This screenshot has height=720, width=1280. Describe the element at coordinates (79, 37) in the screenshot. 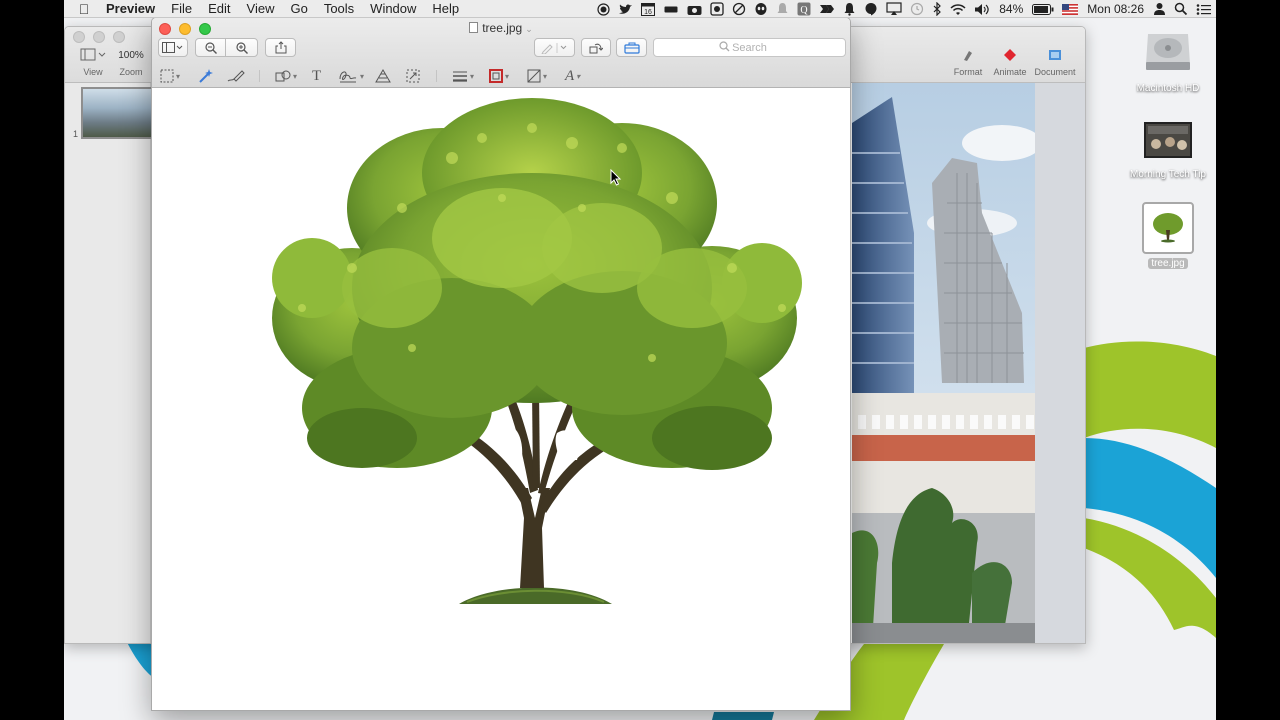

I see `bg-close-button` at that location.